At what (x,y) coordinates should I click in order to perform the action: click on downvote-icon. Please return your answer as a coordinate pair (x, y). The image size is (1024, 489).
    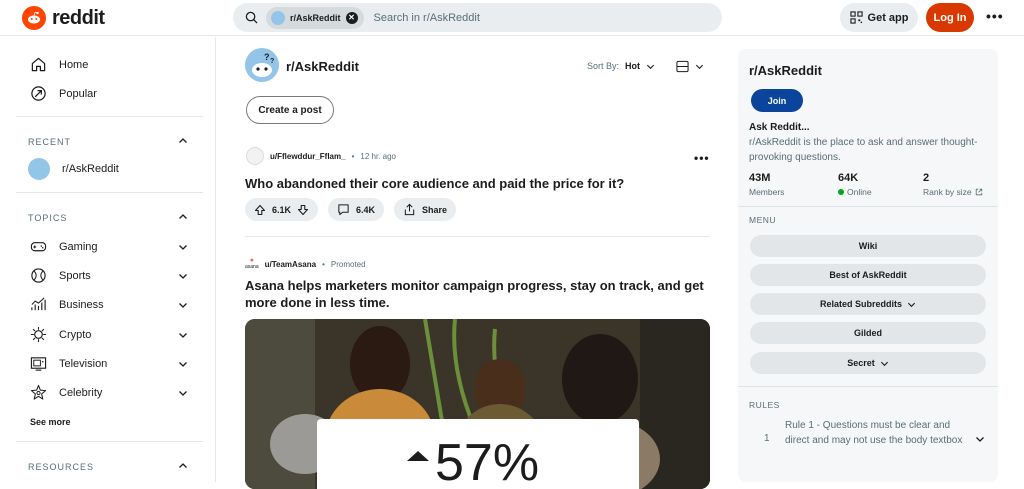
    Looking at the image, I should click on (303, 210).